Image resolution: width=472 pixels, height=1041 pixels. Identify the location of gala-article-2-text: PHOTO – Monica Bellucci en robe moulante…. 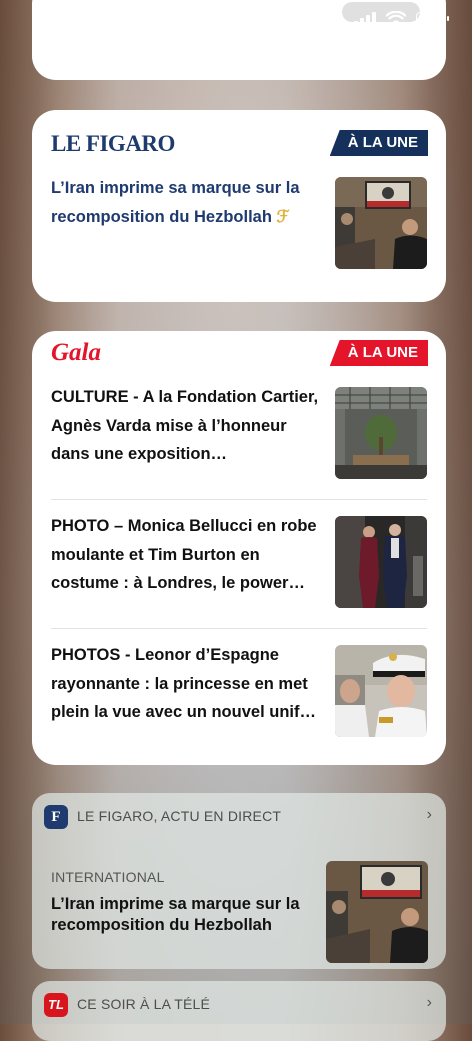
(184, 554).